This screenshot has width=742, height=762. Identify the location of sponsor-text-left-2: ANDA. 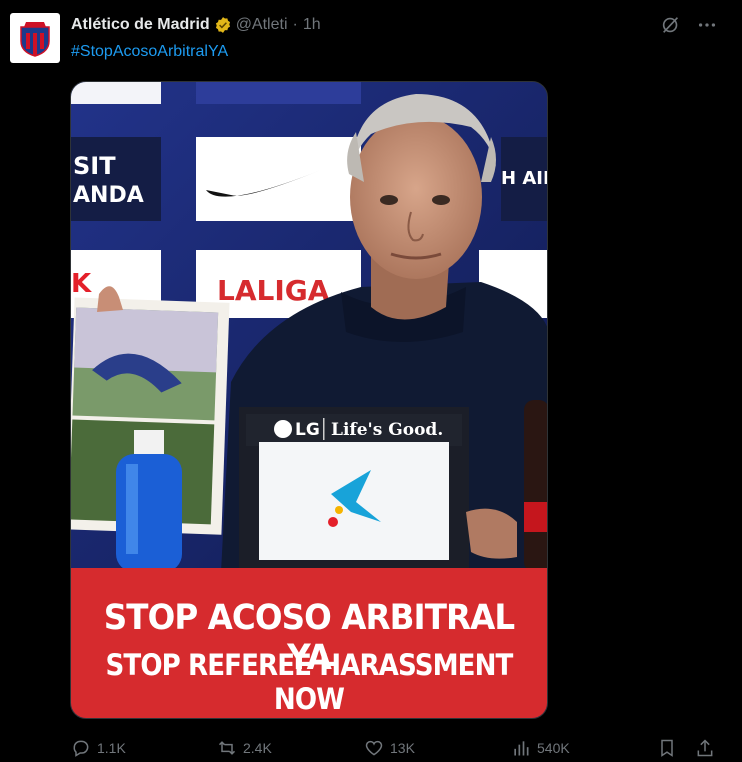
(108, 195).